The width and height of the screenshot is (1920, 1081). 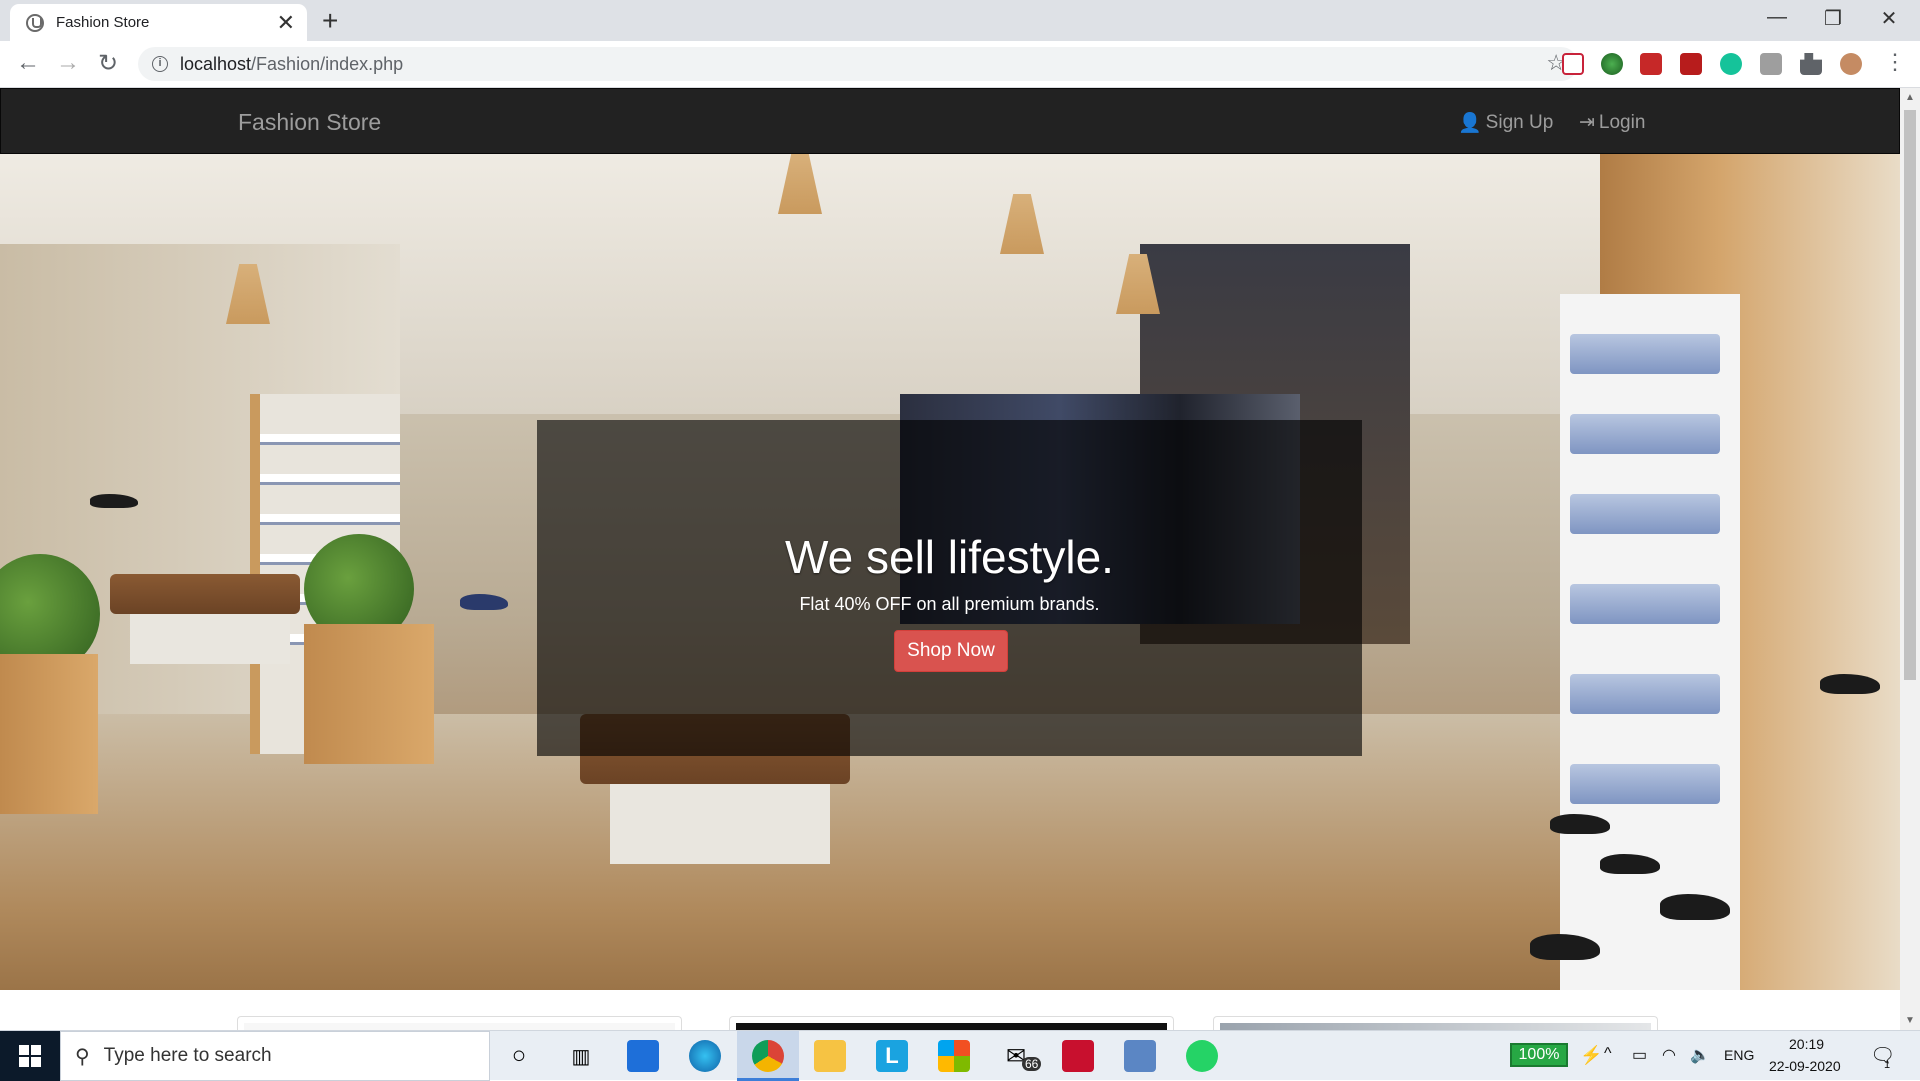 What do you see at coordinates (216, 63) in the screenshot?
I see `url-host: localhost` at bounding box center [216, 63].